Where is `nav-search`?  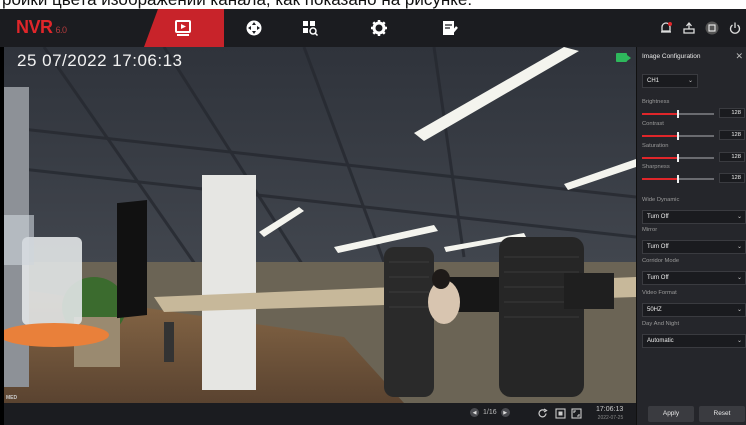 nav-search is located at coordinates (310, 28).